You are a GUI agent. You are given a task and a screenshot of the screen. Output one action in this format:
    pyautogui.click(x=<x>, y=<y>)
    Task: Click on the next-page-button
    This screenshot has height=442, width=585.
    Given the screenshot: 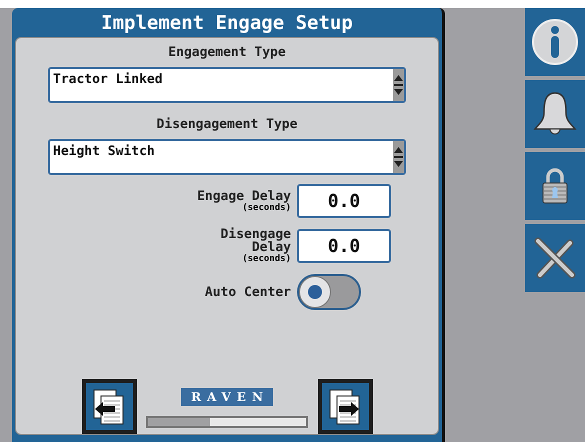 What is the action you would take?
    pyautogui.click(x=345, y=406)
    